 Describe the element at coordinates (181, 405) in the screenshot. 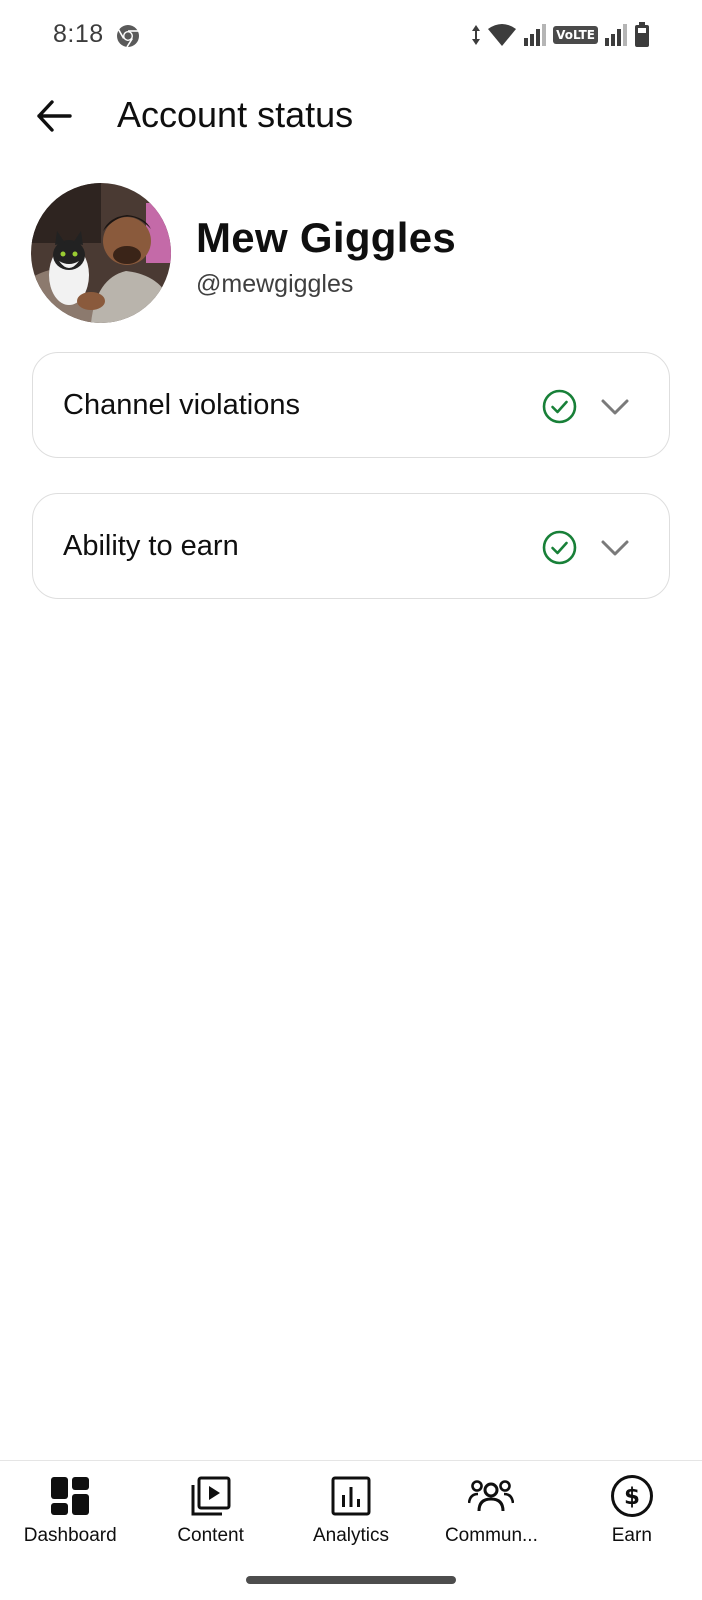

I see `card-label: Channel violations` at that location.